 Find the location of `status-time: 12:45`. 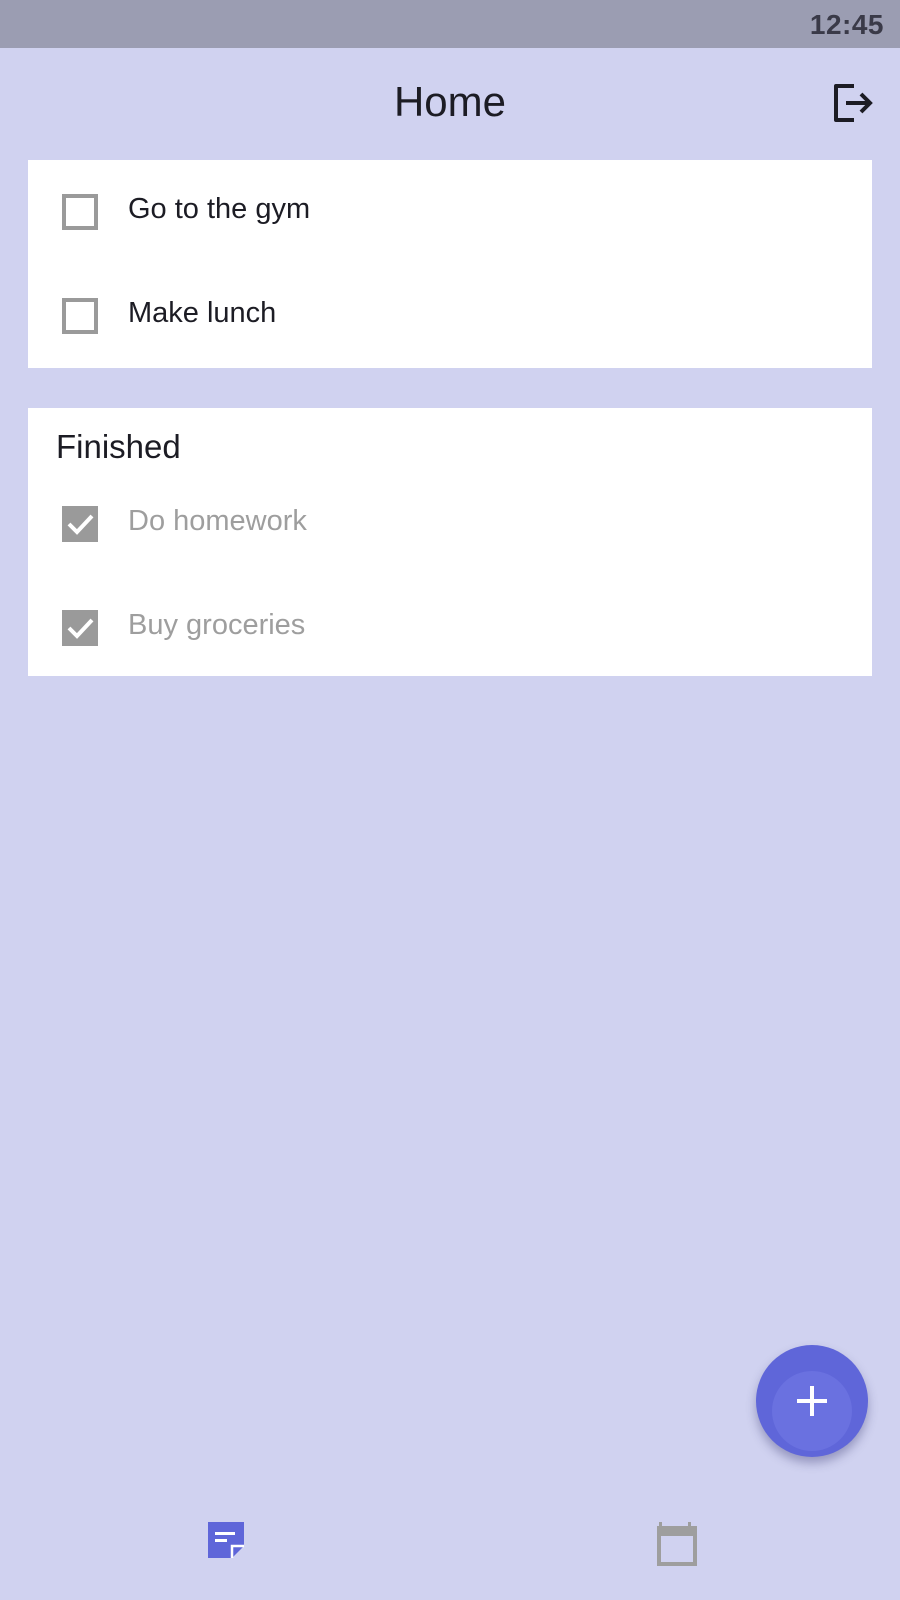

status-time: 12:45 is located at coordinates (846, 24).